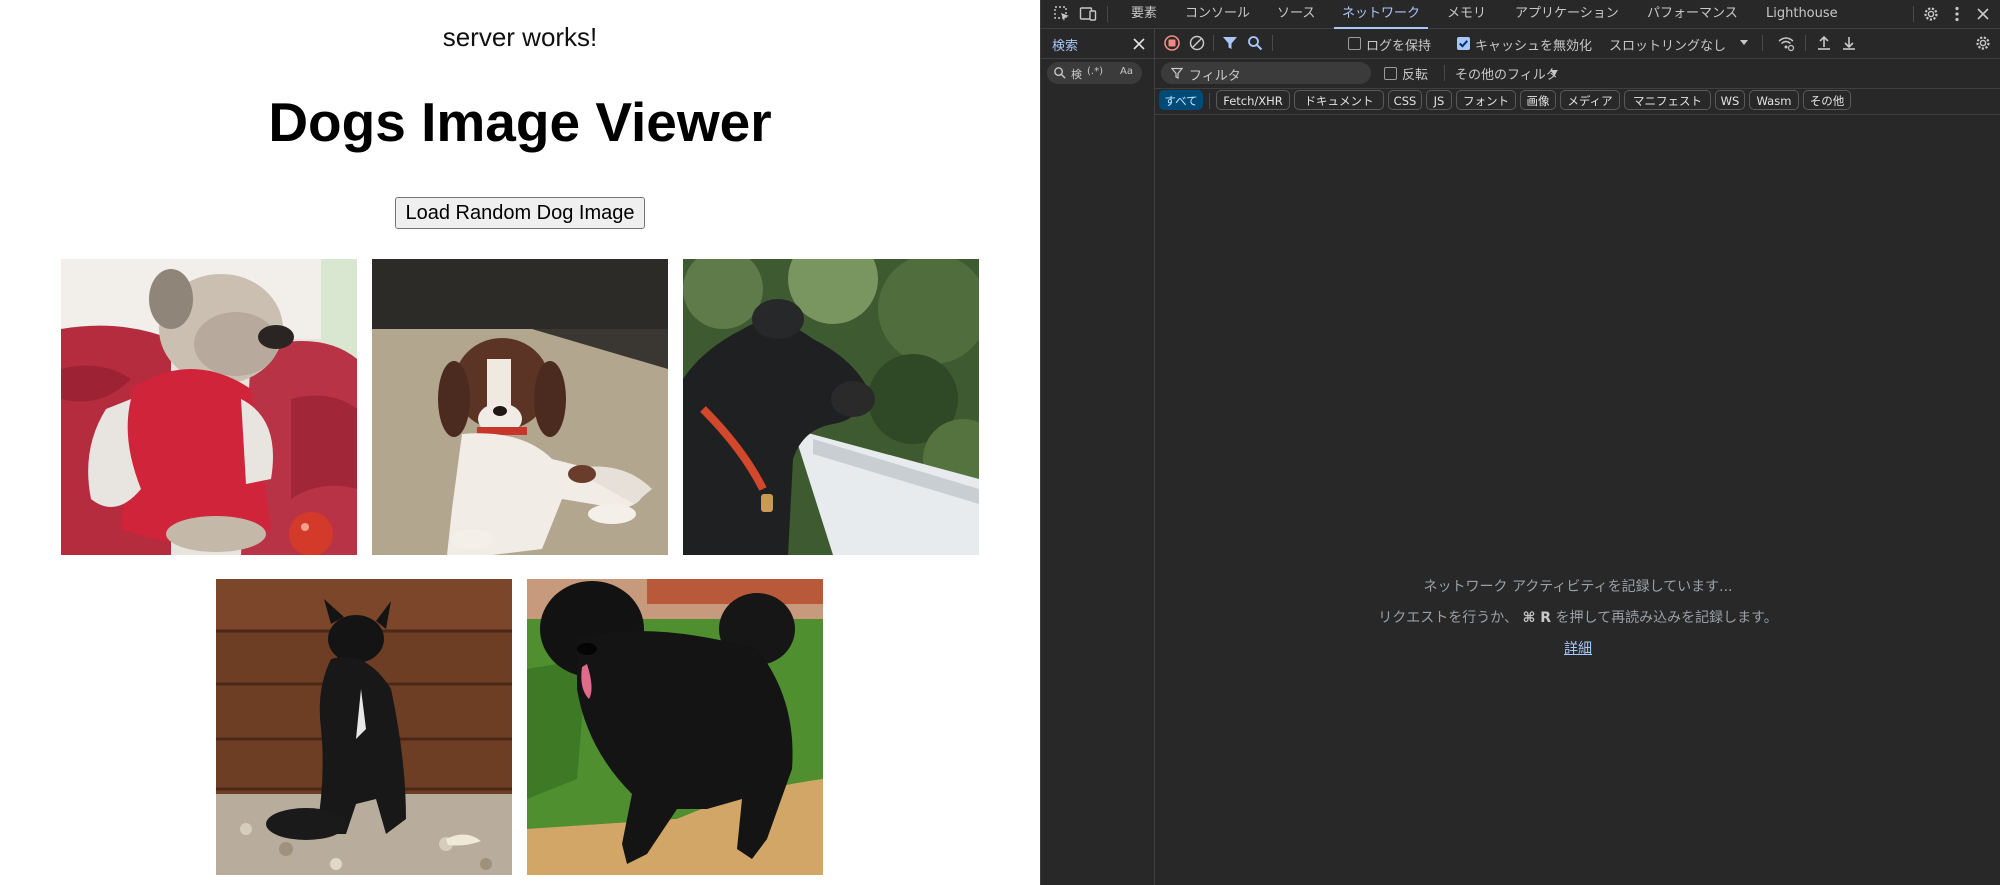  What do you see at coordinates (1266, 73) in the screenshot?
I see `filter-input: フィルタ` at bounding box center [1266, 73].